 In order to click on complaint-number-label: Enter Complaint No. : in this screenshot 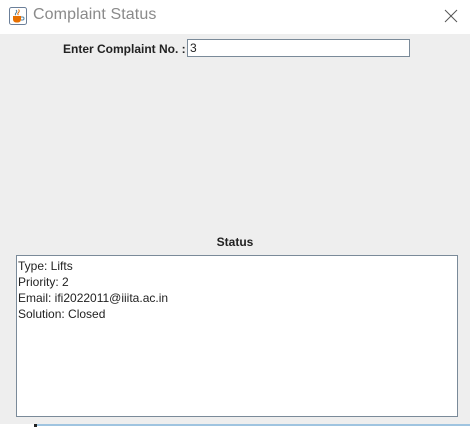, I will do `click(124, 49)`.